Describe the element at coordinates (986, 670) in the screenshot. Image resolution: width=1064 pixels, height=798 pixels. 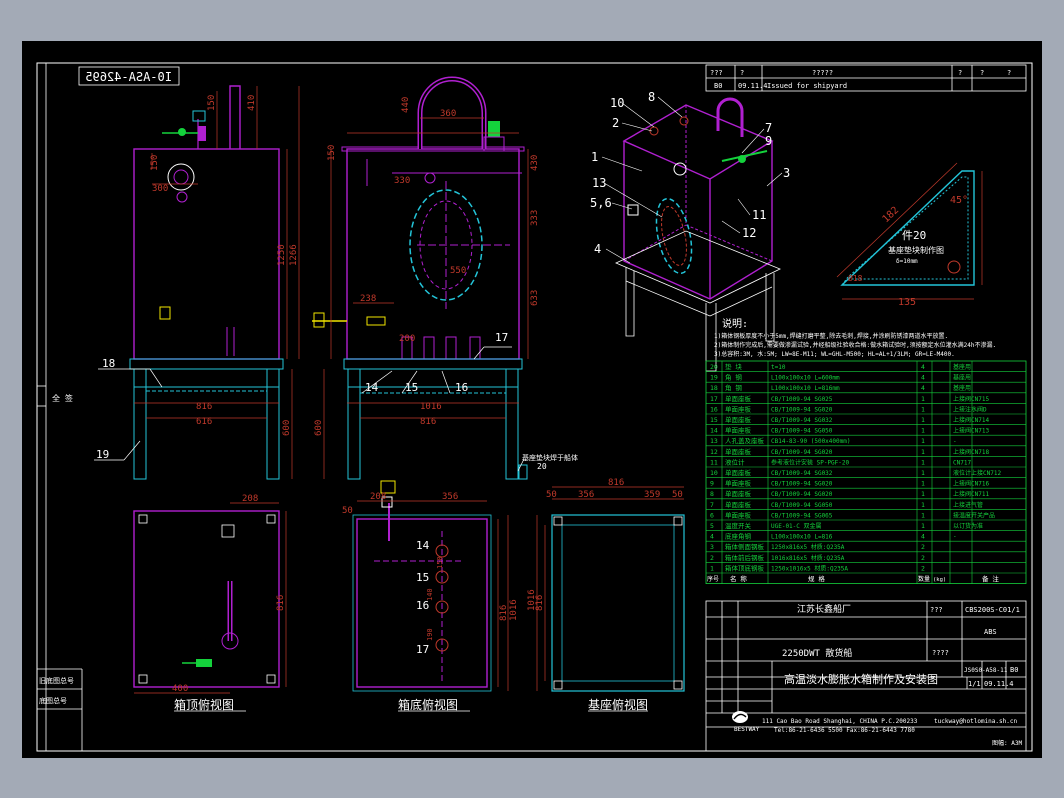
I see `tb-dwg-code: JS0S0-A58-11` at that location.